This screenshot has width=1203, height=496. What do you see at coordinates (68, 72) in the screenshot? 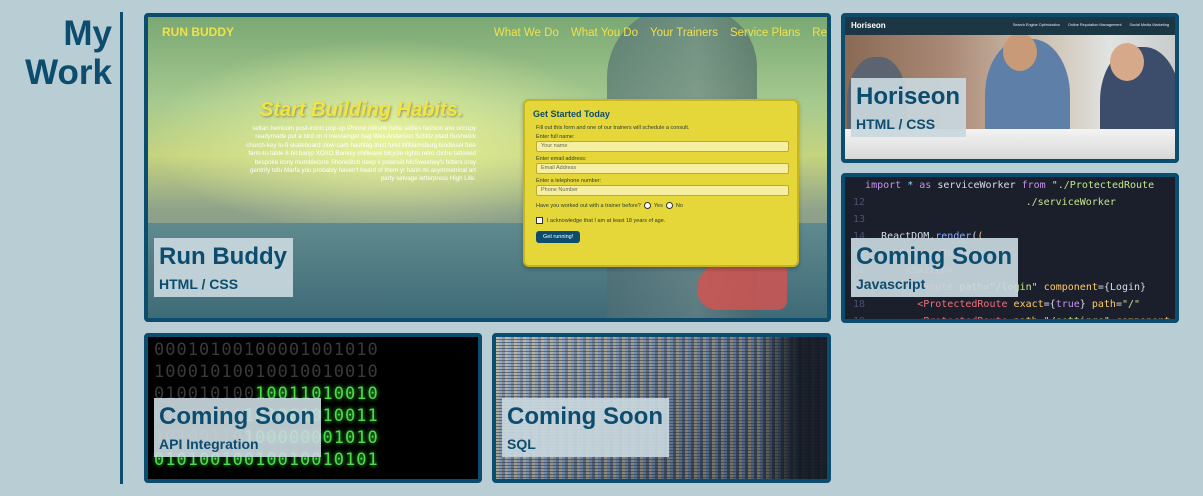
I see `section-heading-line-2: Work` at bounding box center [68, 72].